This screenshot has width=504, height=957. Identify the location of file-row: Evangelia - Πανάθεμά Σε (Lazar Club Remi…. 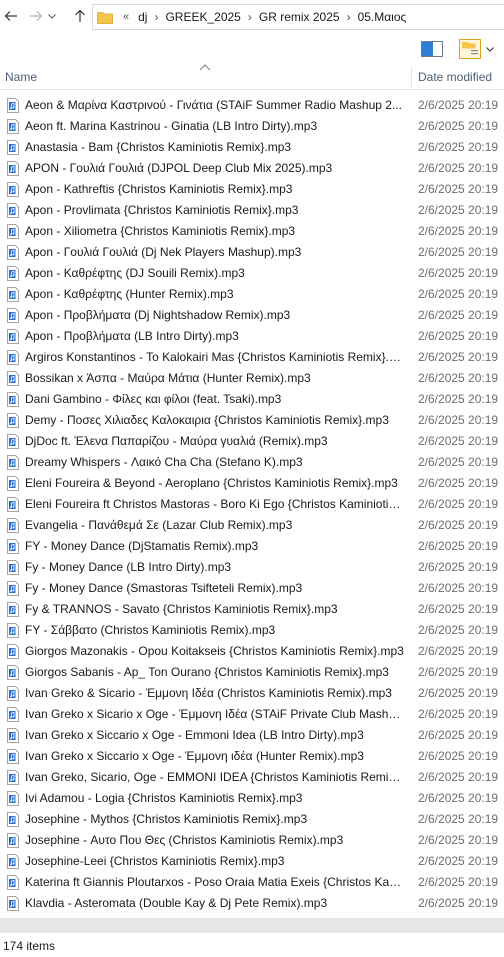
(252, 525).